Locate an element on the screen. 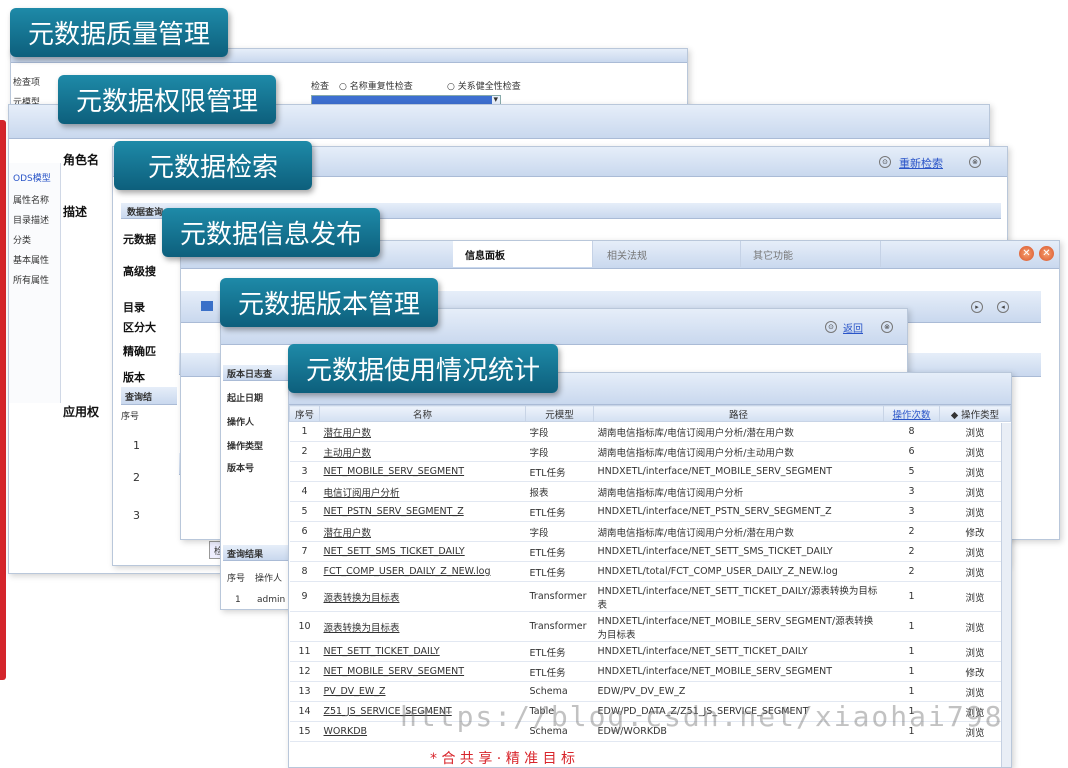  tab-other-functions: 其它功能 is located at coordinates (811, 254).